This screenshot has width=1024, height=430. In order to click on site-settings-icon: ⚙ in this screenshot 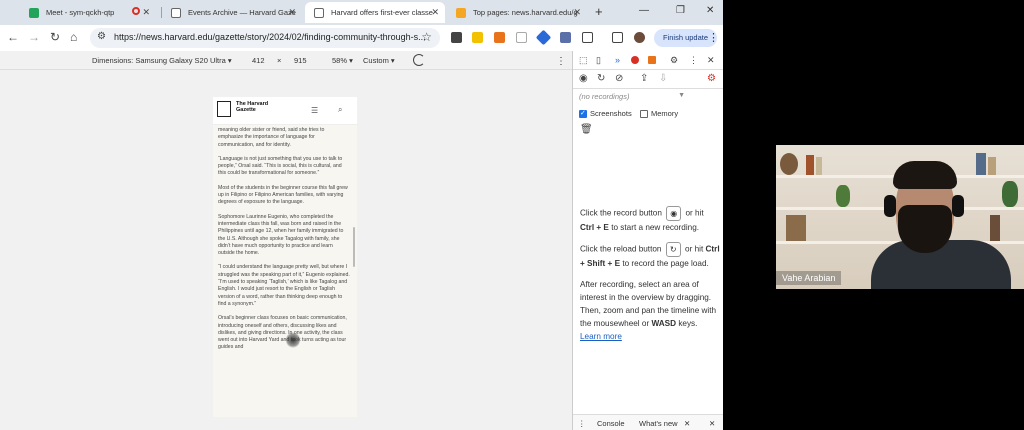, I will do `click(101, 36)`.